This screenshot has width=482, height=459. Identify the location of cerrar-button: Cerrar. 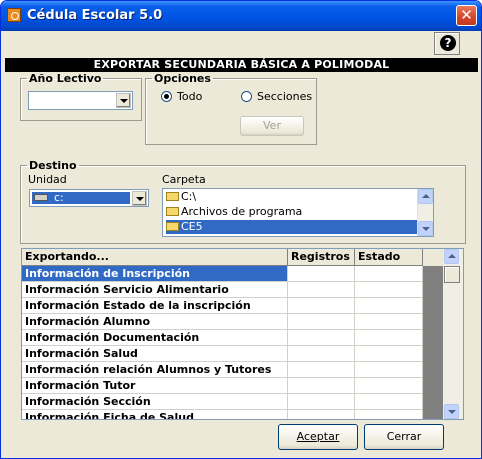
(404, 437).